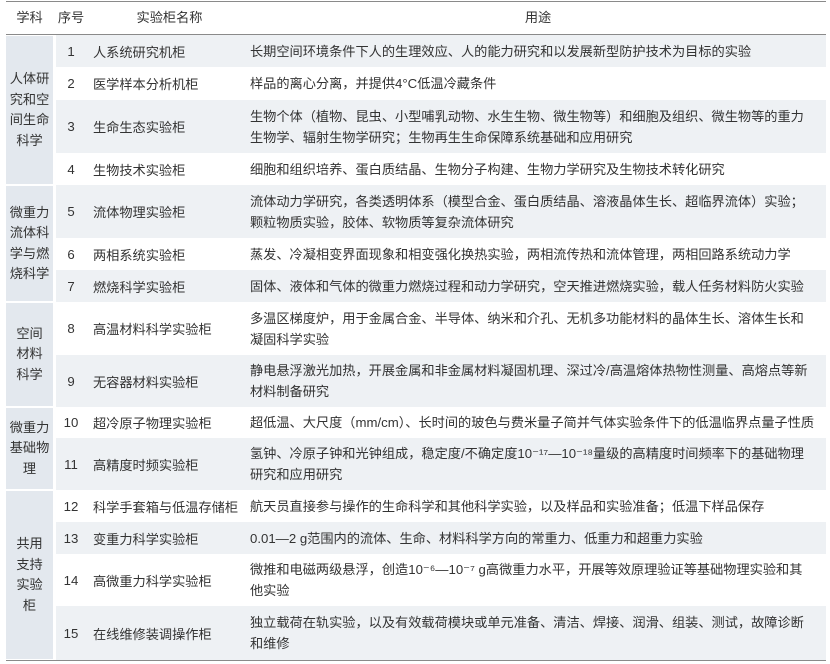  I want to click on cabinet-purpose: 航天员直接参与操作的生命科学和其他科学实验，以及样品和实验准备；低温下样品保存, so click(536, 506).